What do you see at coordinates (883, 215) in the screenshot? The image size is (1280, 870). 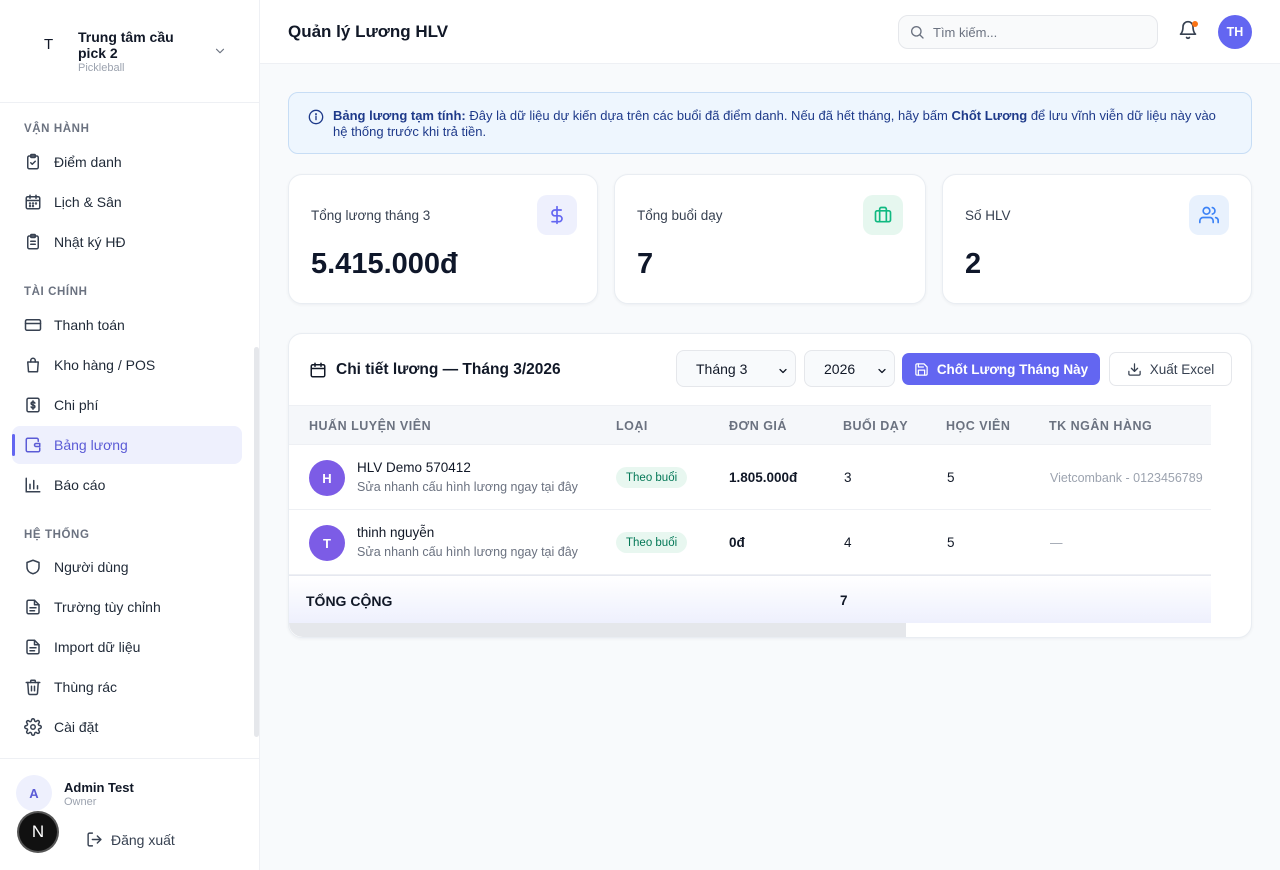 I see `briefcase-icon` at bounding box center [883, 215].